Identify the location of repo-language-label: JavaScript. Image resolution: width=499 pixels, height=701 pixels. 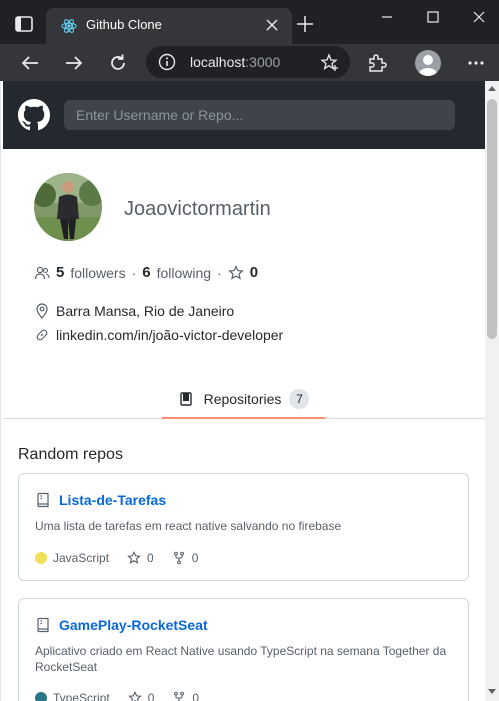
(81, 558).